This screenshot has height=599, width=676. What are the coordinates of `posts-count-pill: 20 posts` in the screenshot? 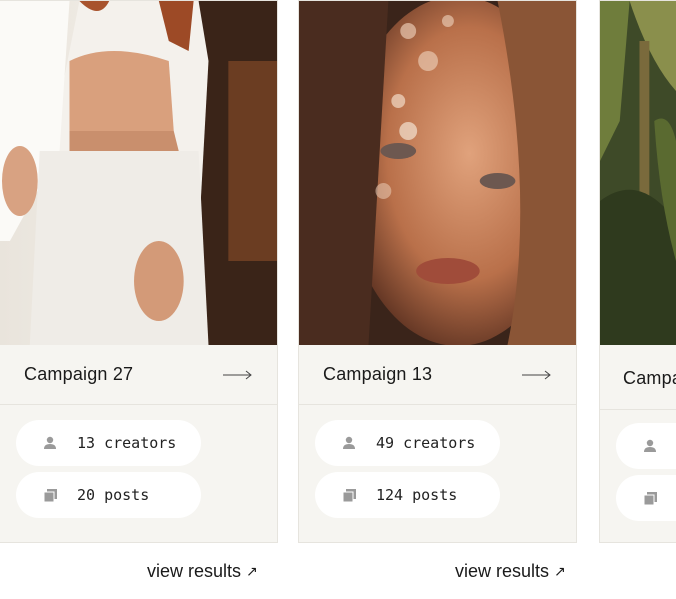 It's located at (108, 495).